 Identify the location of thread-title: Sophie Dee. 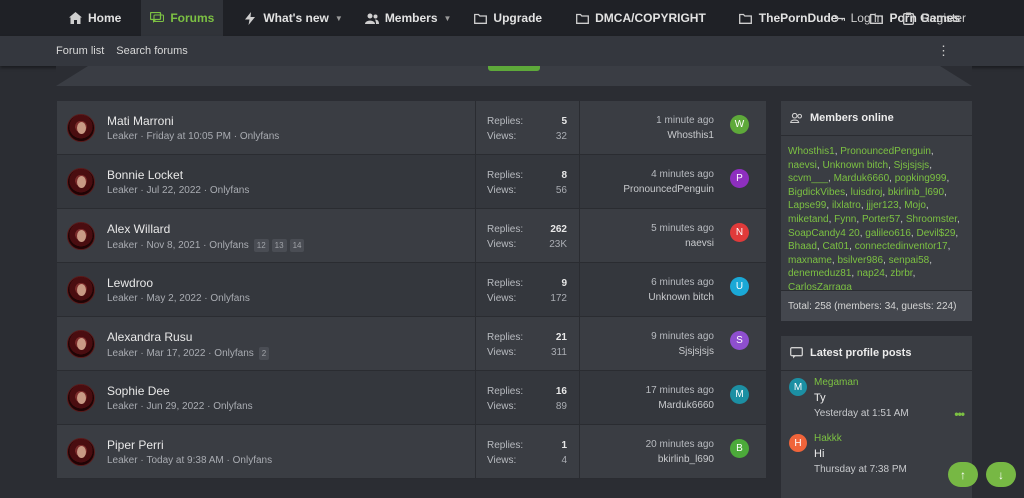
(138, 391).